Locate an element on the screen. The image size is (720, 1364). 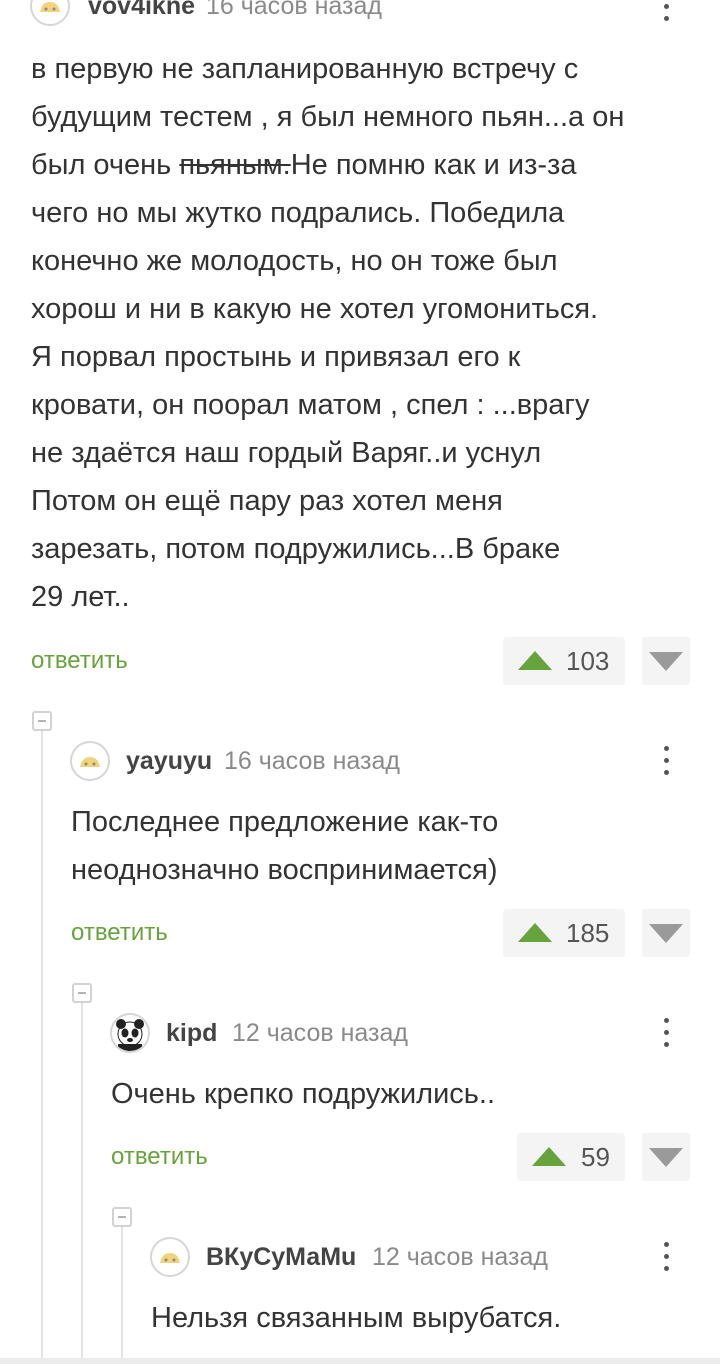
upvote-button: 103 is located at coordinates (564, 661).